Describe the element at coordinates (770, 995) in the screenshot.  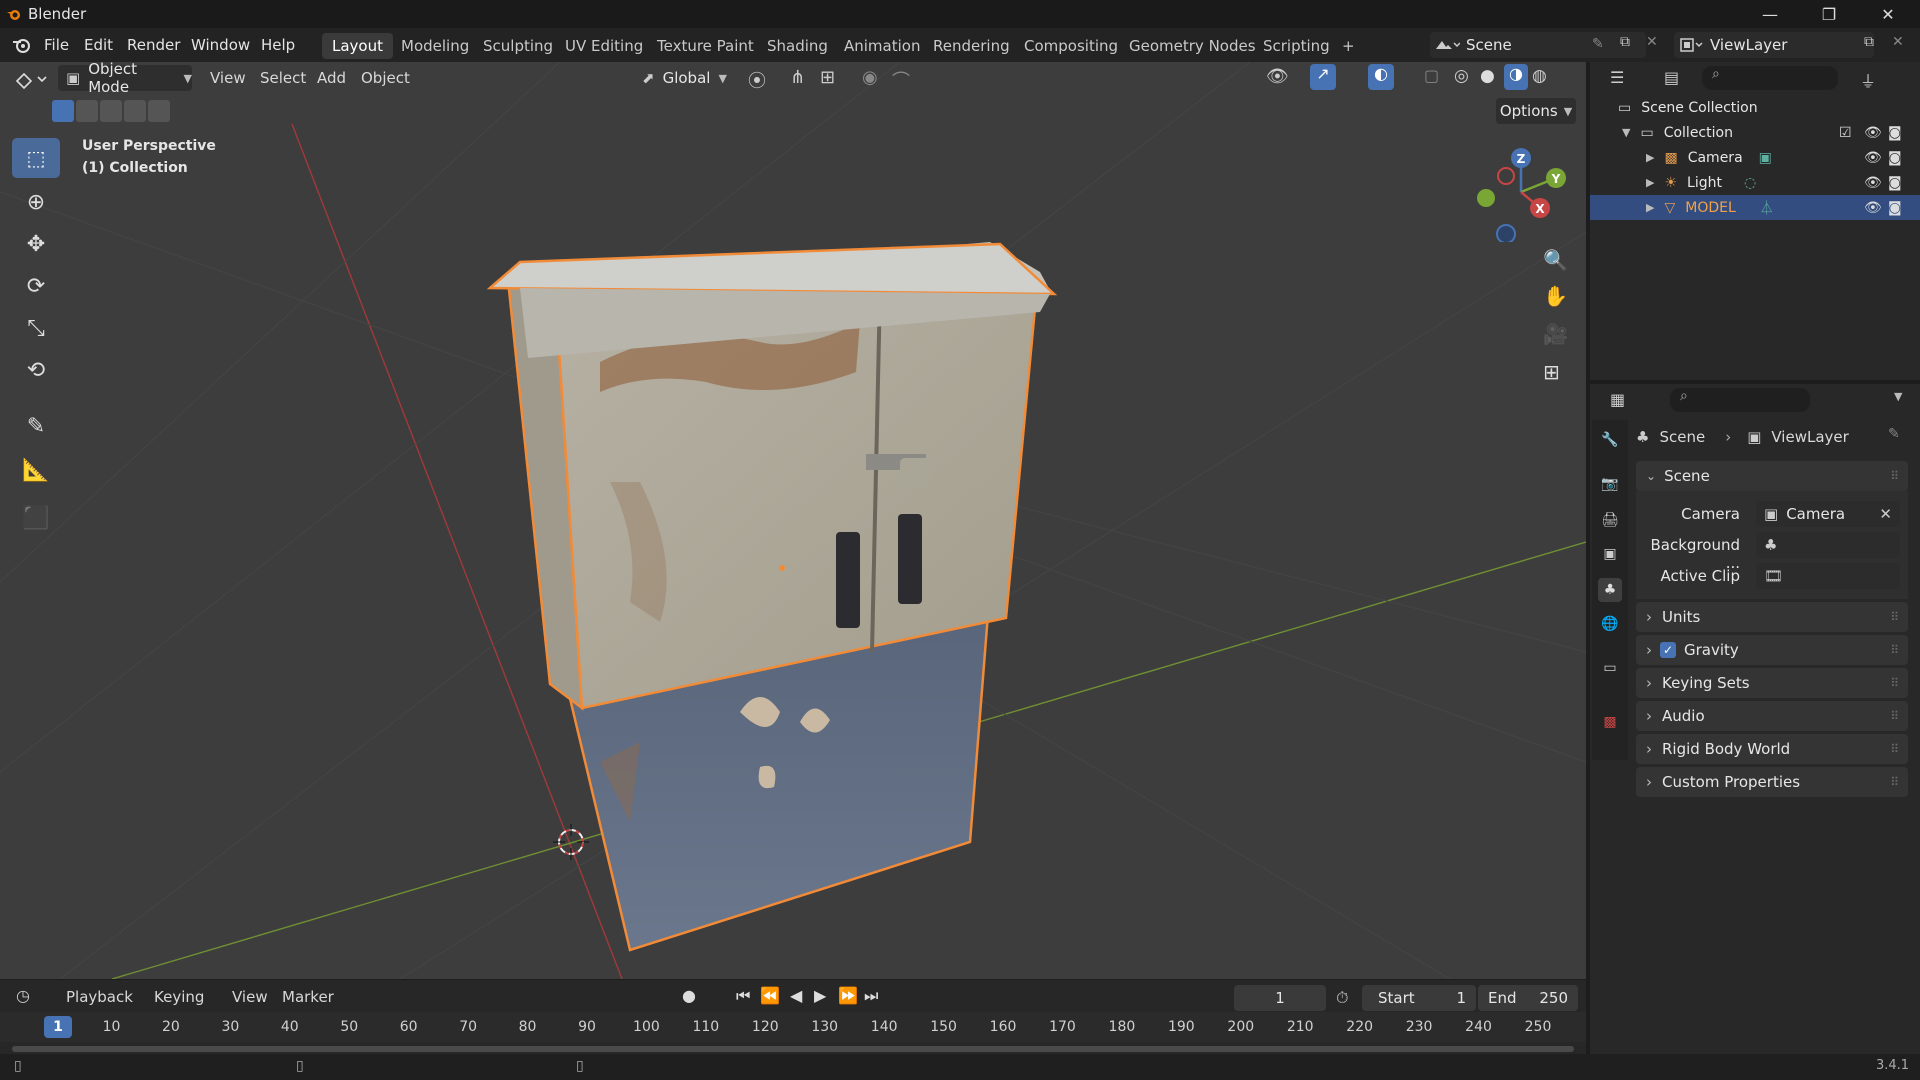
I see `prev-keyframe-icon: ⏪` at that location.